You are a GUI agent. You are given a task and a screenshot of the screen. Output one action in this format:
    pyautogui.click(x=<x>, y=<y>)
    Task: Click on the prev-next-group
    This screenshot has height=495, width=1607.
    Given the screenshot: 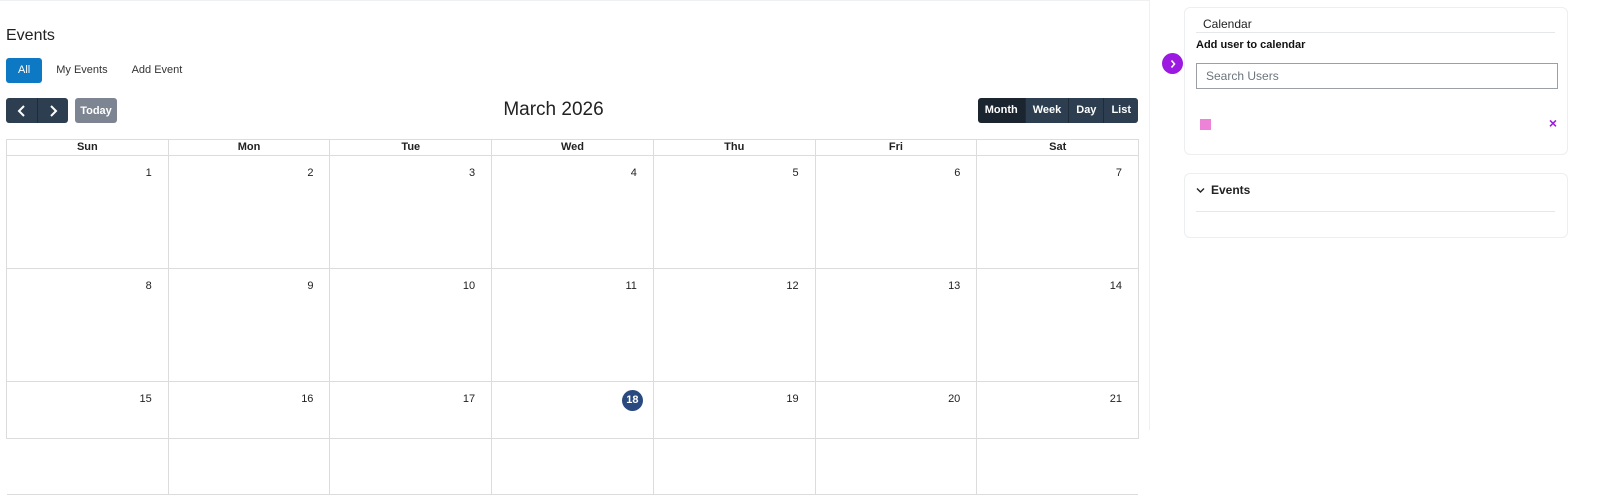 What is the action you would take?
    pyautogui.click(x=37, y=110)
    